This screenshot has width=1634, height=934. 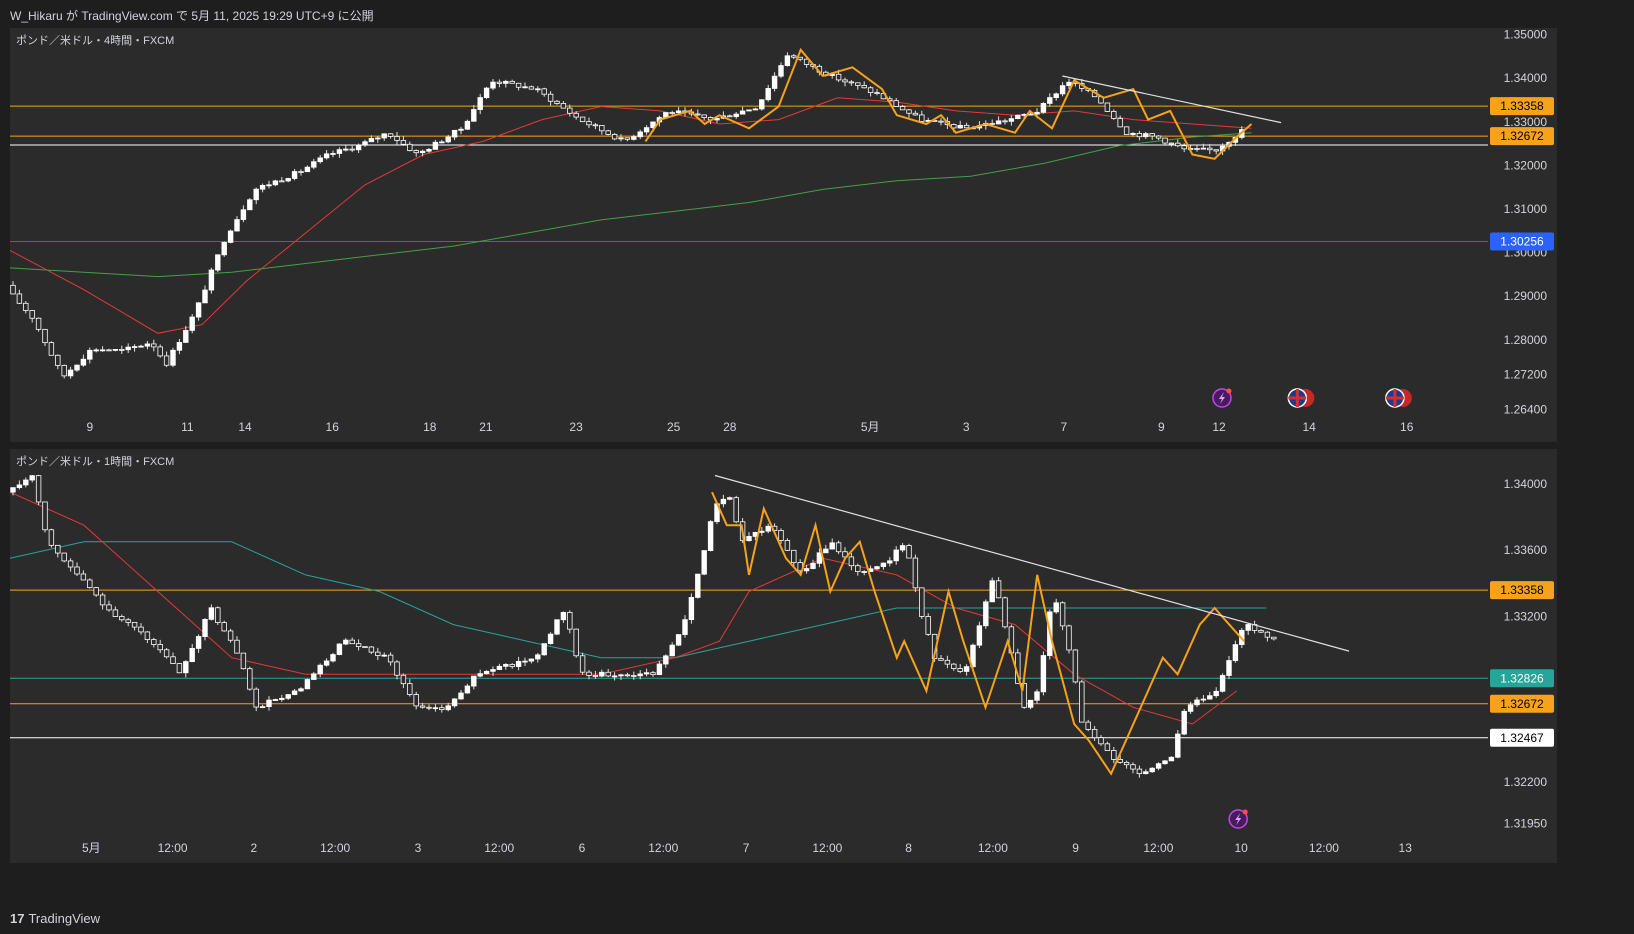 What do you see at coordinates (91, 848) in the screenshot?
I see `x-tick-label: 5月` at bounding box center [91, 848].